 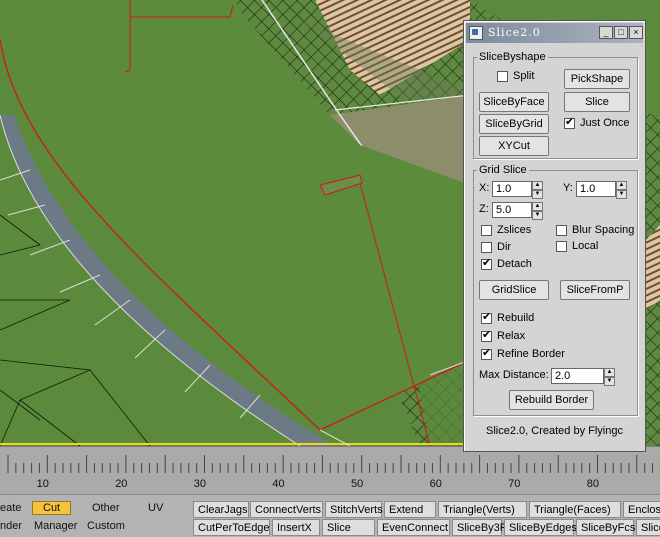 What do you see at coordinates (484, 209) in the screenshot?
I see `z-label: Z:` at bounding box center [484, 209].